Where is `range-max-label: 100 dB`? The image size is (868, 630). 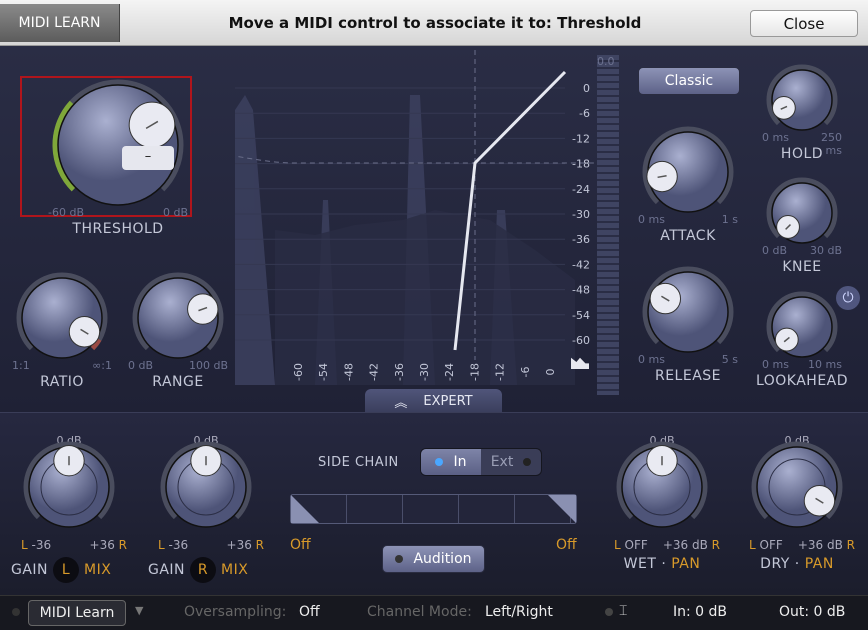 range-max-label: 100 dB is located at coordinates (208, 365).